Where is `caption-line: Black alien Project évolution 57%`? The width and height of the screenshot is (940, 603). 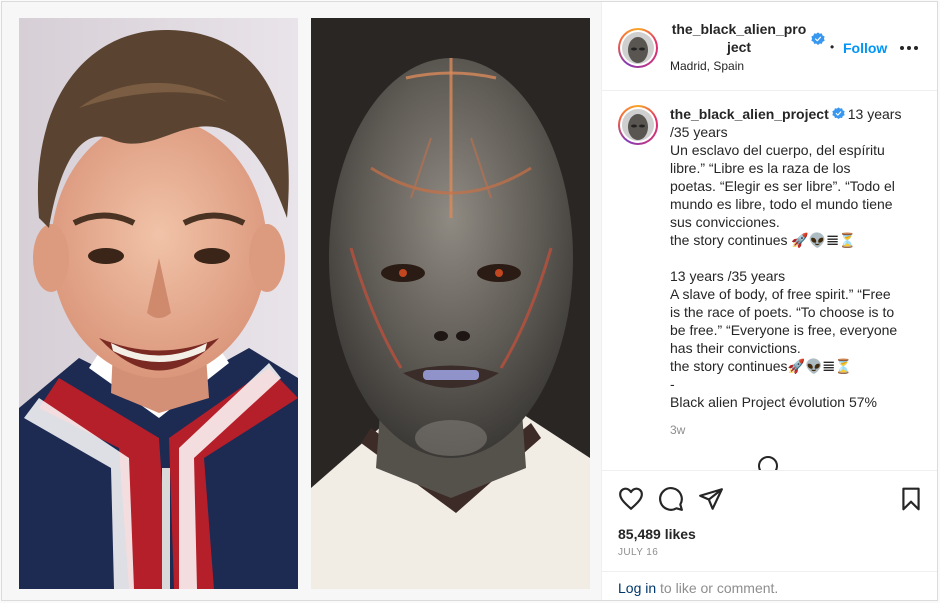 caption-line: Black alien Project évolution 57% is located at coordinates (774, 402).